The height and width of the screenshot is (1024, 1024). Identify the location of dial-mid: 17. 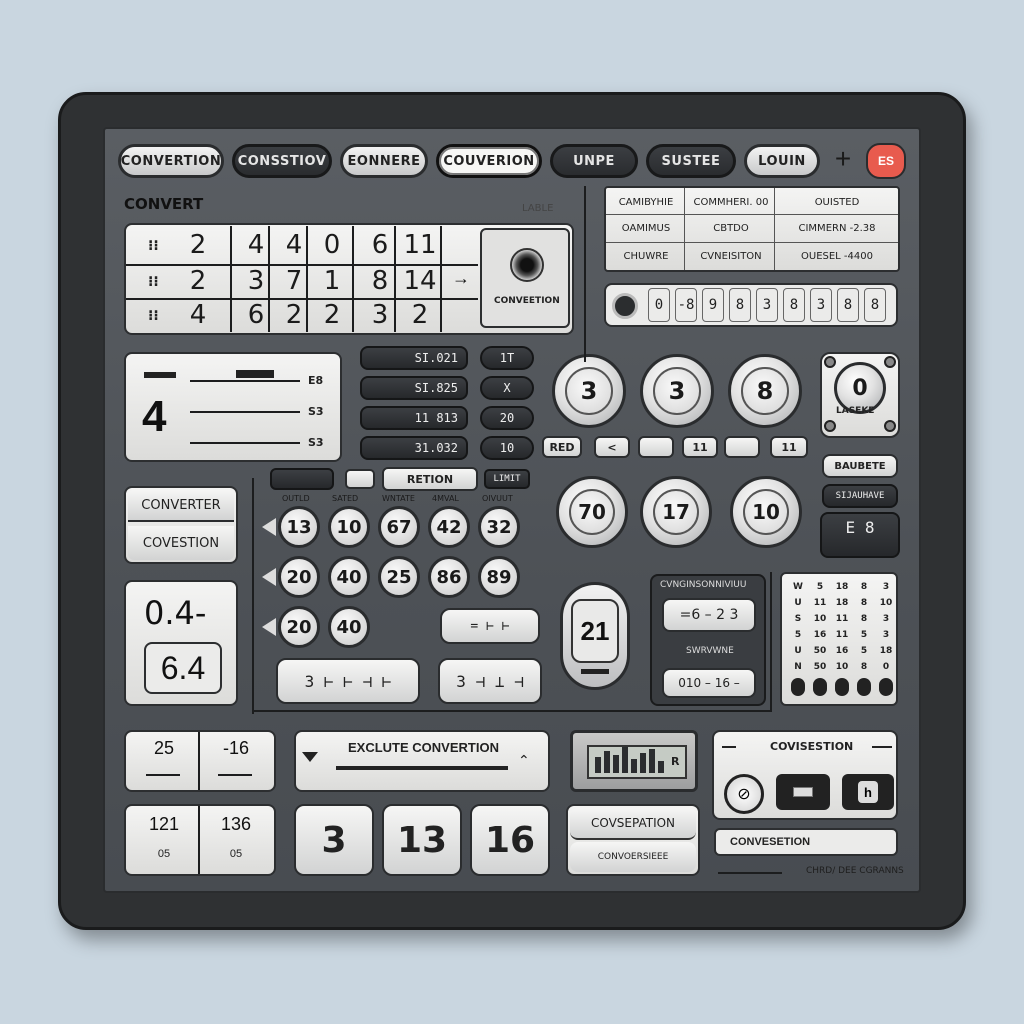
(676, 512).